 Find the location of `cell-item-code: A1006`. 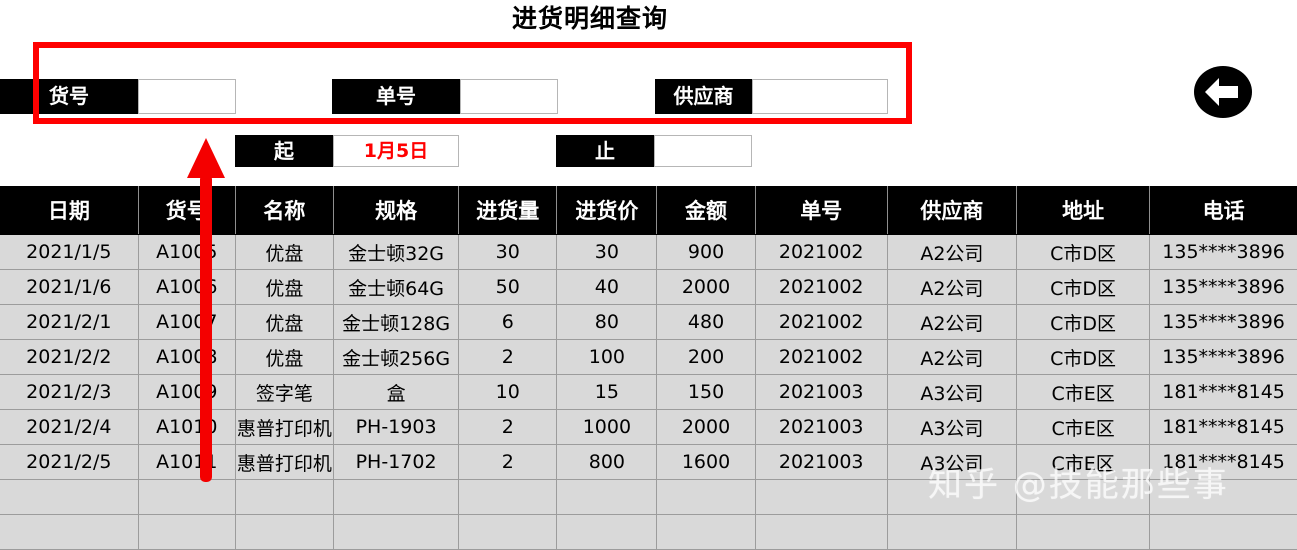

cell-item-code: A1006 is located at coordinates (187, 287).